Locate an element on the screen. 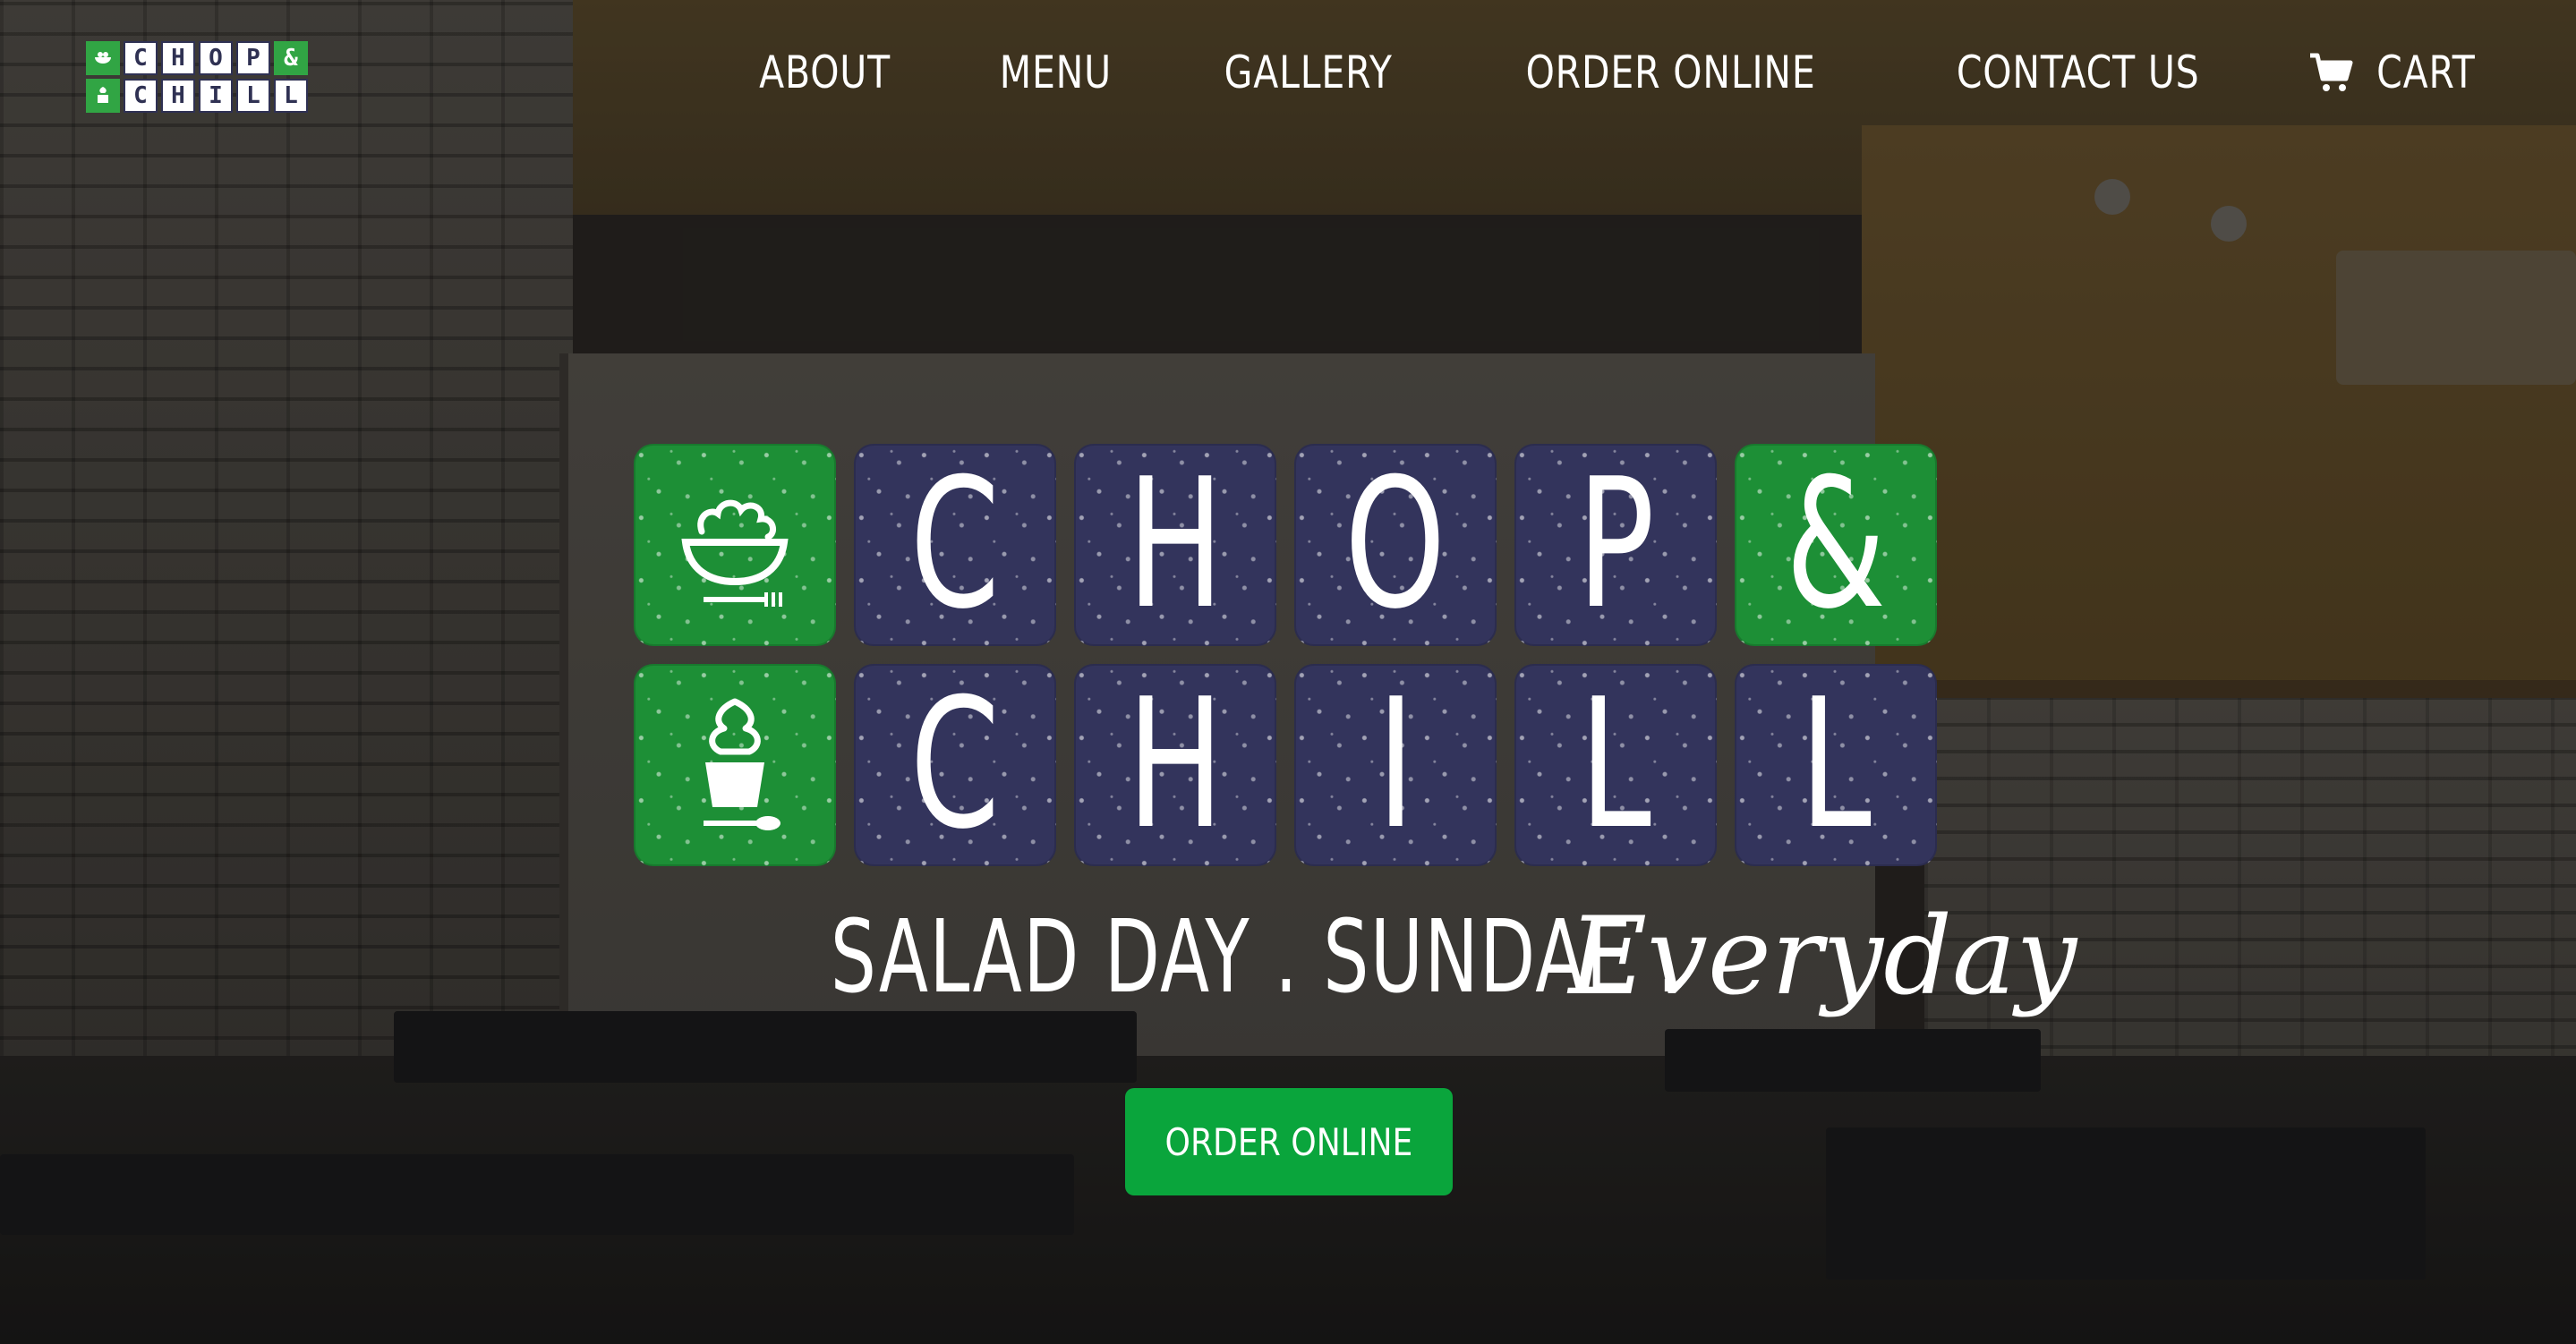 The image size is (2576, 1344). frozen-yogurt-tile is located at coordinates (735, 765).